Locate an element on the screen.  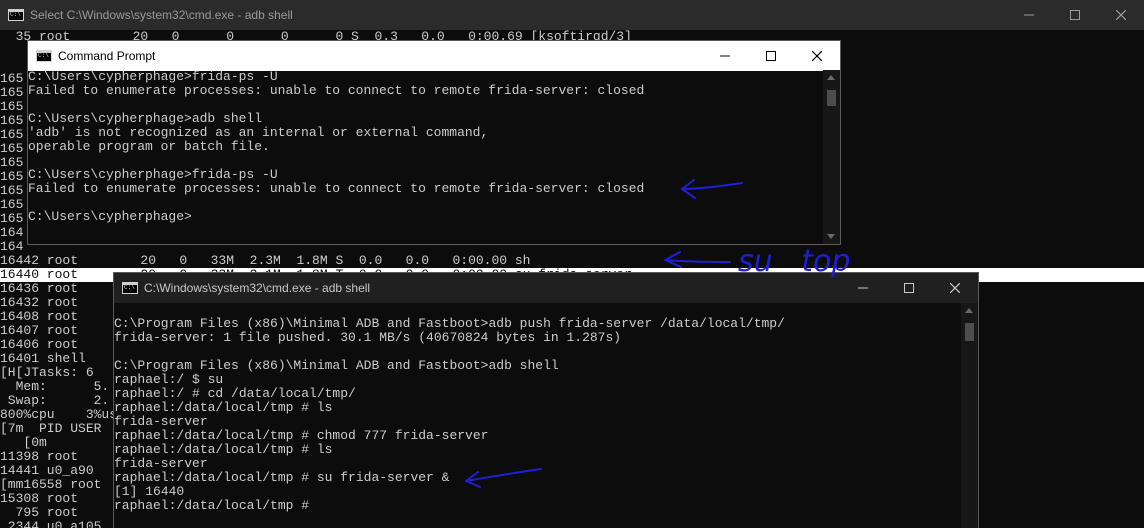
console-line: C:\Users\cypherphage>adb shell is located at coordinates (145, 118).